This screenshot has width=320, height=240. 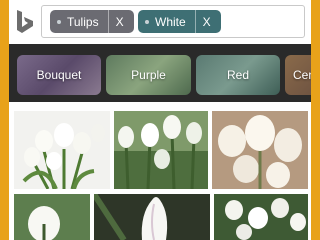 I want to click on search-chip-white: White X, so click(x=179, y=21).